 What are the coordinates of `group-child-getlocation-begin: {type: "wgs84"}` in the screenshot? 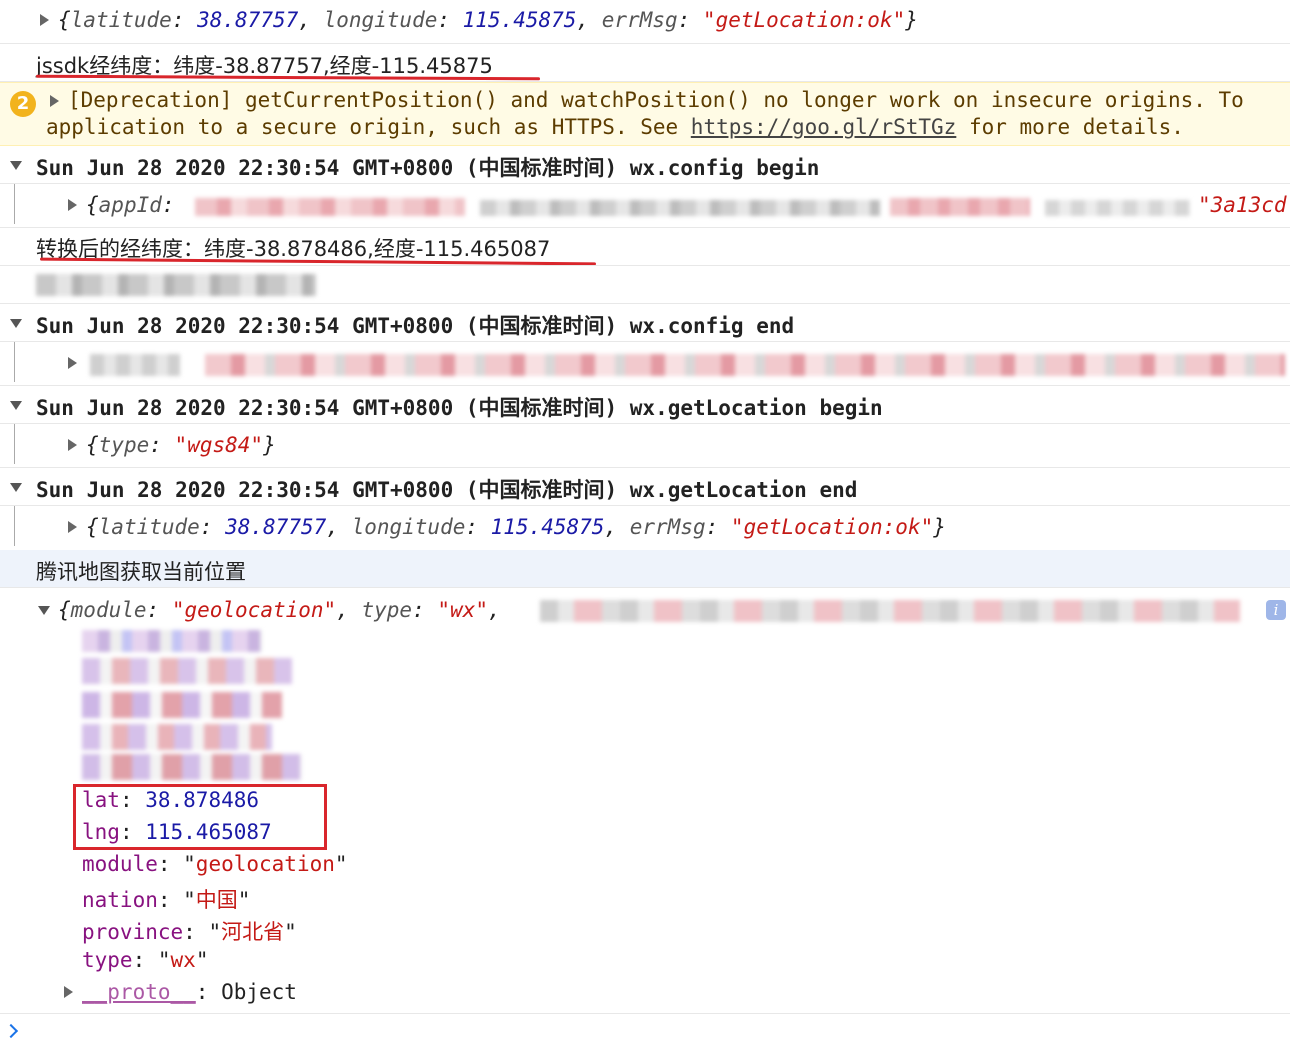 It's located at (645, 446).